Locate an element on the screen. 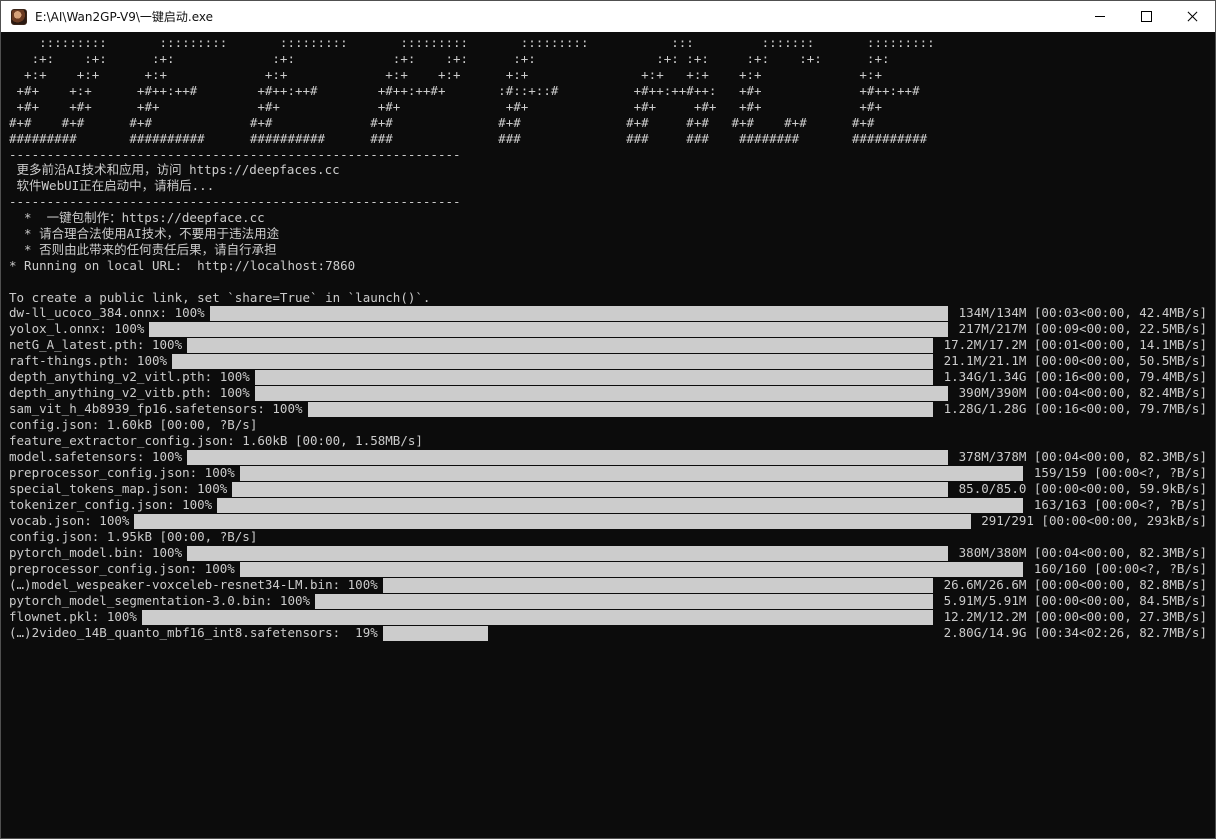  download-stats: 134M/134M [00:03<00:00, 42.4MB/s] is located at coordinates (1079, 312).